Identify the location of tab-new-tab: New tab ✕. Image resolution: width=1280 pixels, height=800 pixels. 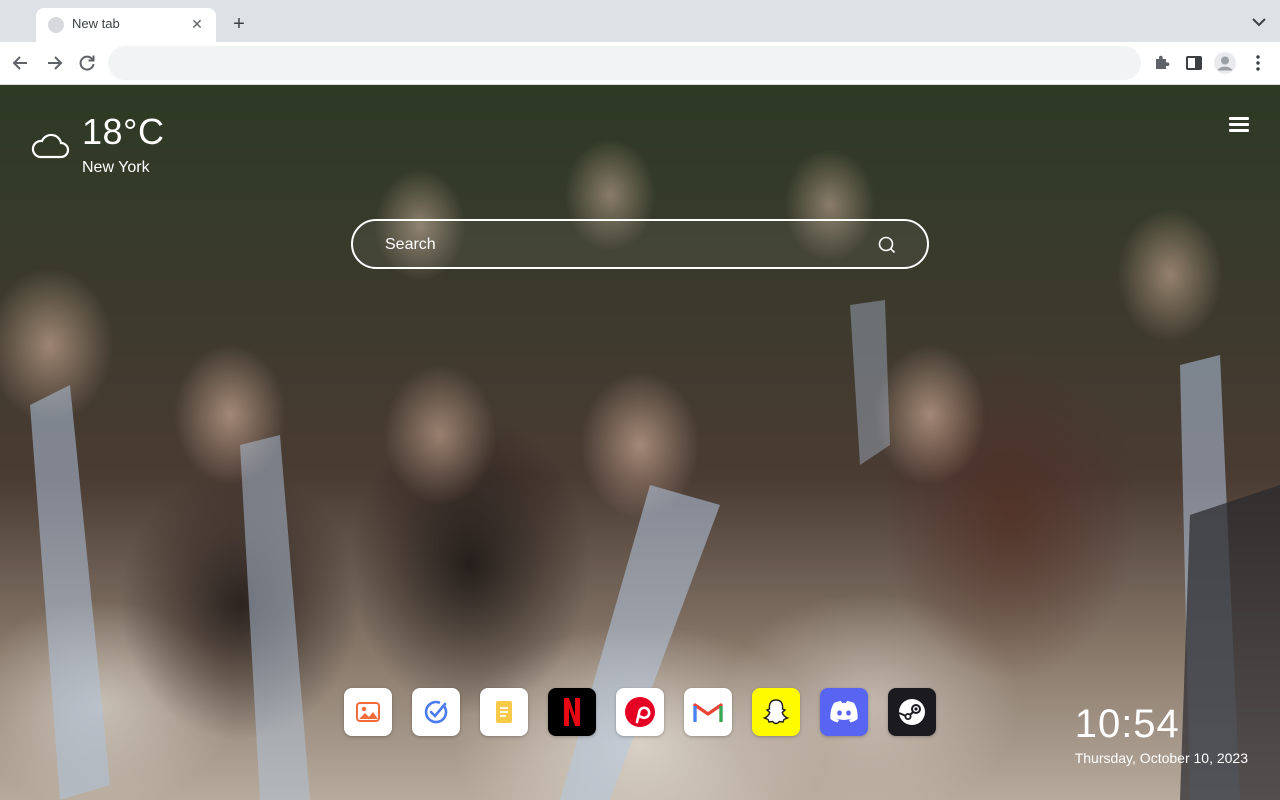
(126, 25).